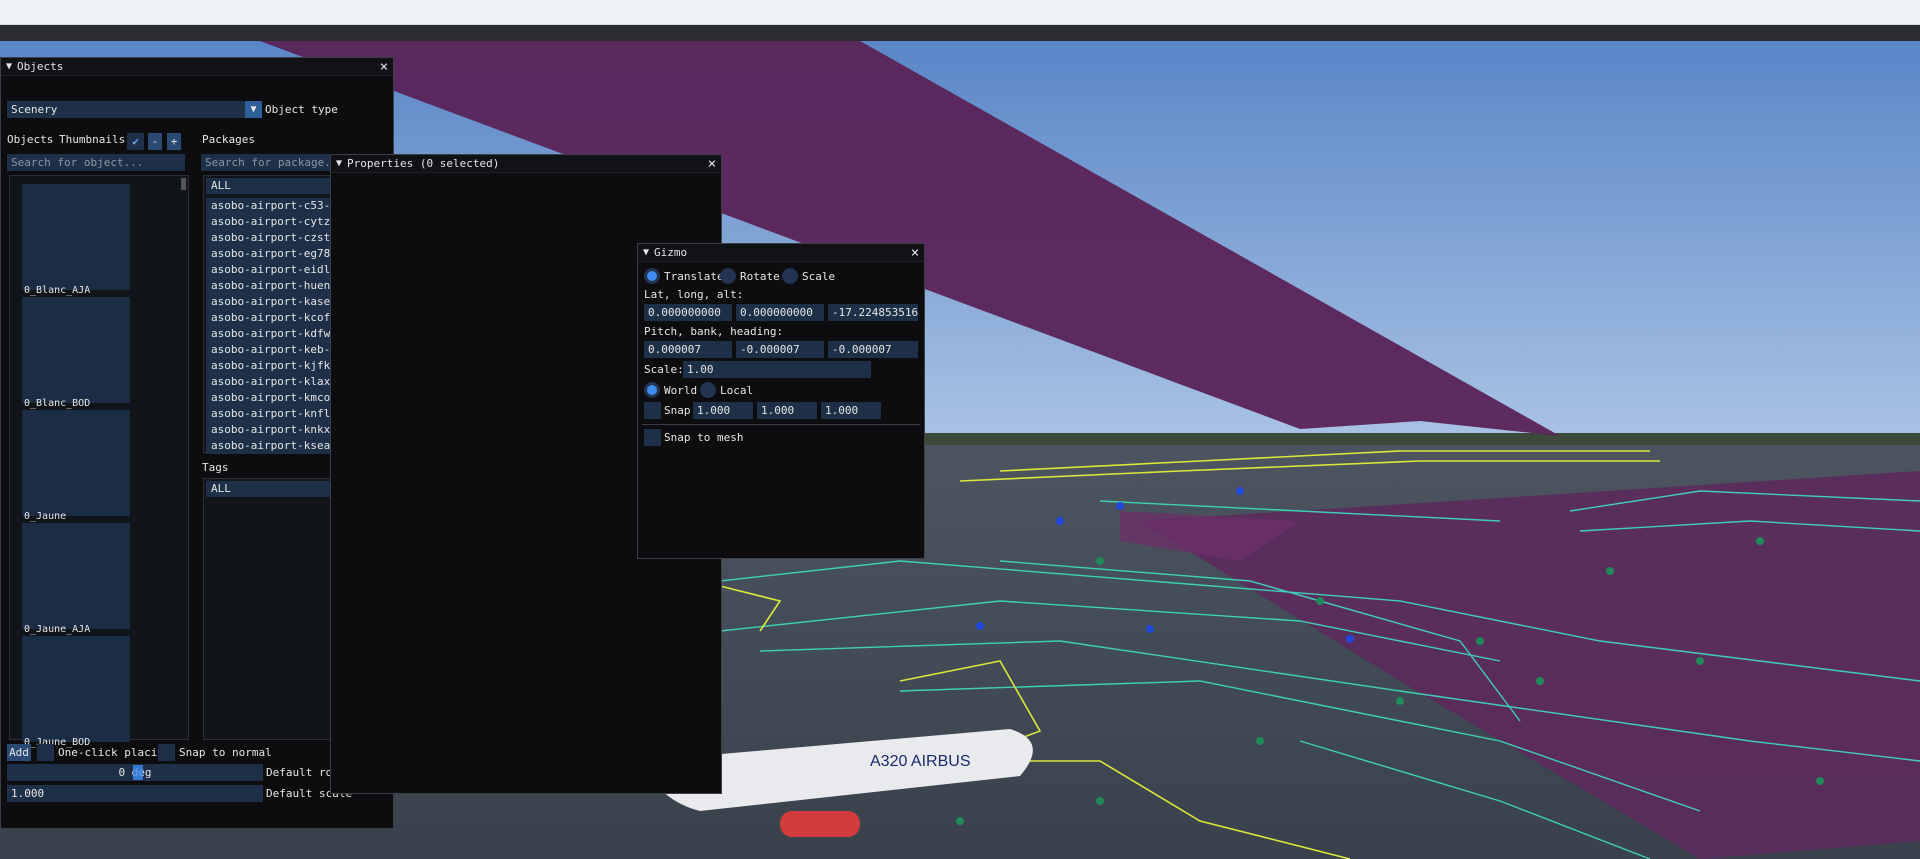  Describe the element at coordinates (268, 430) in the screenshot. I see `package-item: asobo-airport-knkx-mir` at that location.